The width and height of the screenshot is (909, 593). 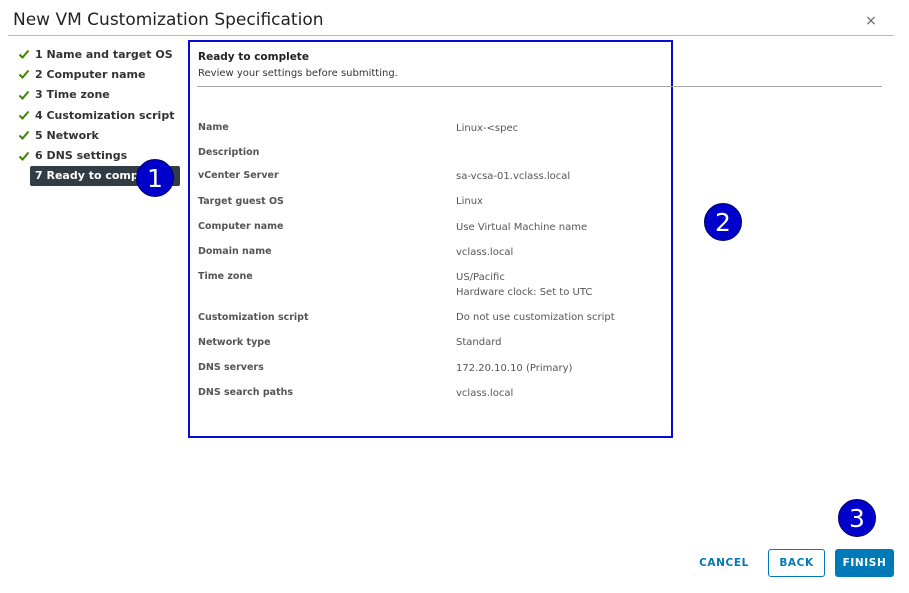 I want to click on step-network: 5 Network, so click(x=103, y=135).